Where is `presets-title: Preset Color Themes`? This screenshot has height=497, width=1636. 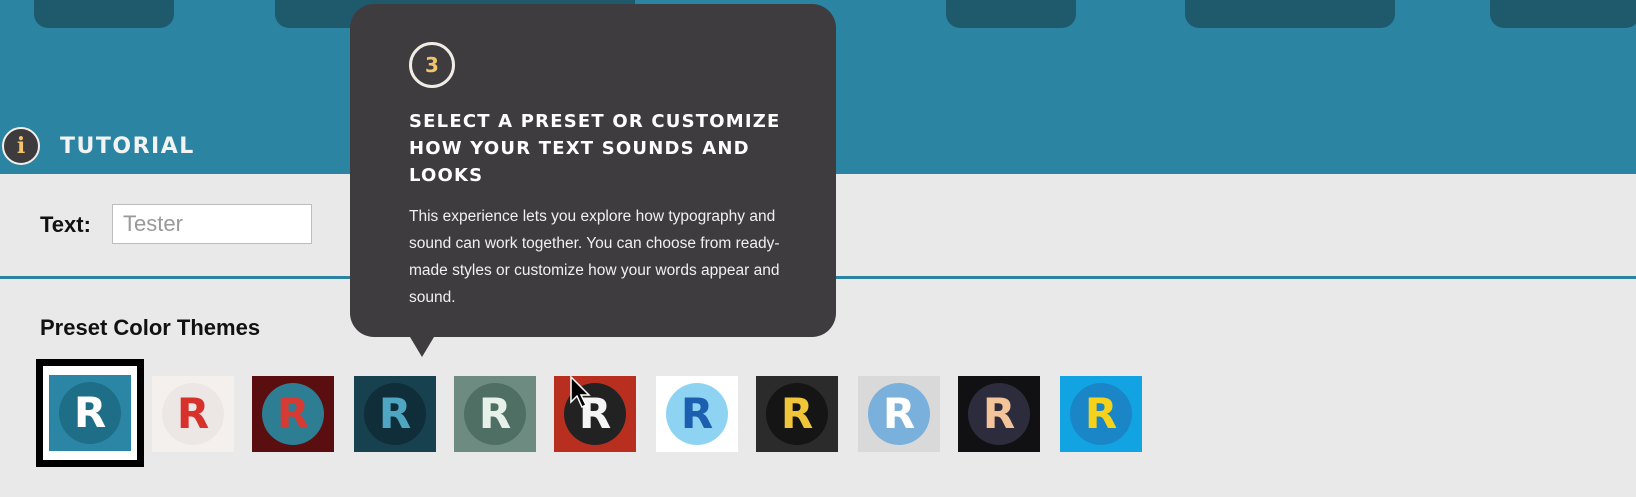 presets-title: Preset Color Themes is located at coordinates (150, 327).